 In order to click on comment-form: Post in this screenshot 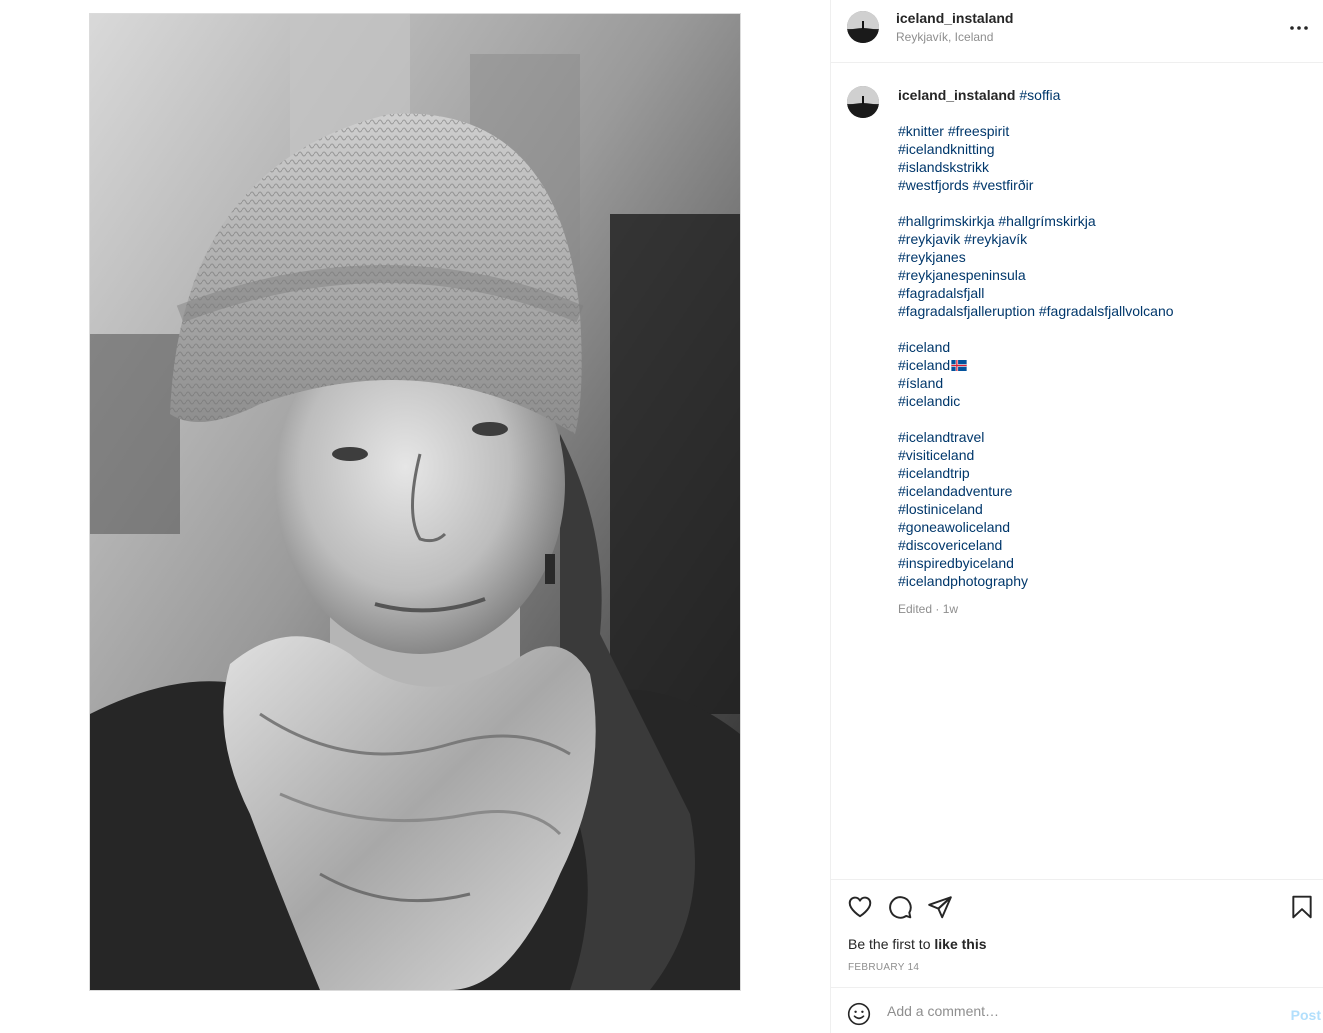, I will do `click(1077, 1010)`.